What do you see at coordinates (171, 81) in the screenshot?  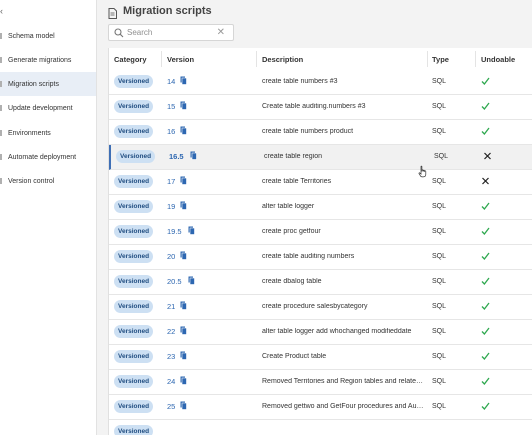 I see `version-link: 14` at bounding box center [171, 81].